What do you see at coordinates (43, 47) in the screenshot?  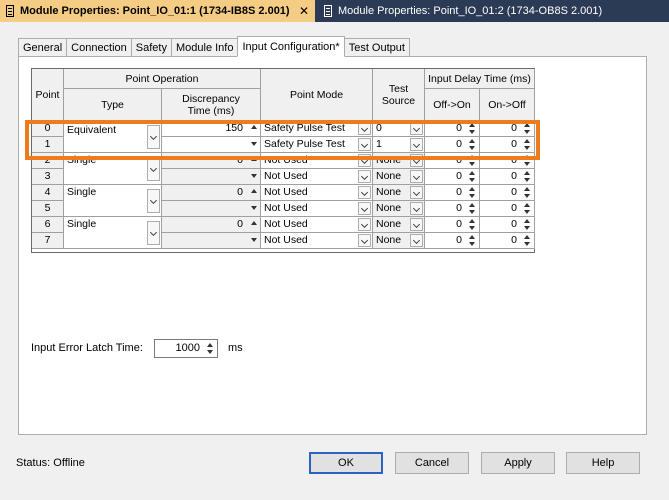 I see `tab-general: General` at bounding box center [43, 47].